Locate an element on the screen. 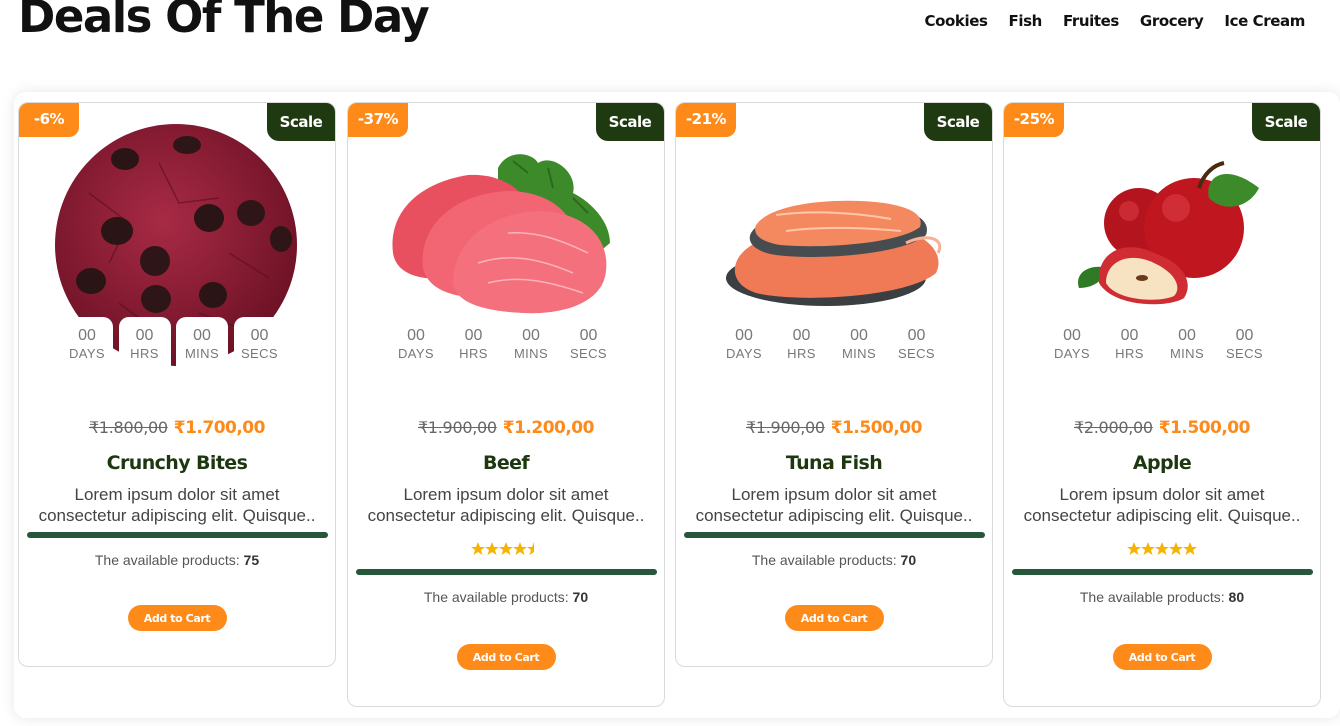 This screenshot has width=1340, height=726. tab-grocery: Grocery is located at coordinates (1172, 21).